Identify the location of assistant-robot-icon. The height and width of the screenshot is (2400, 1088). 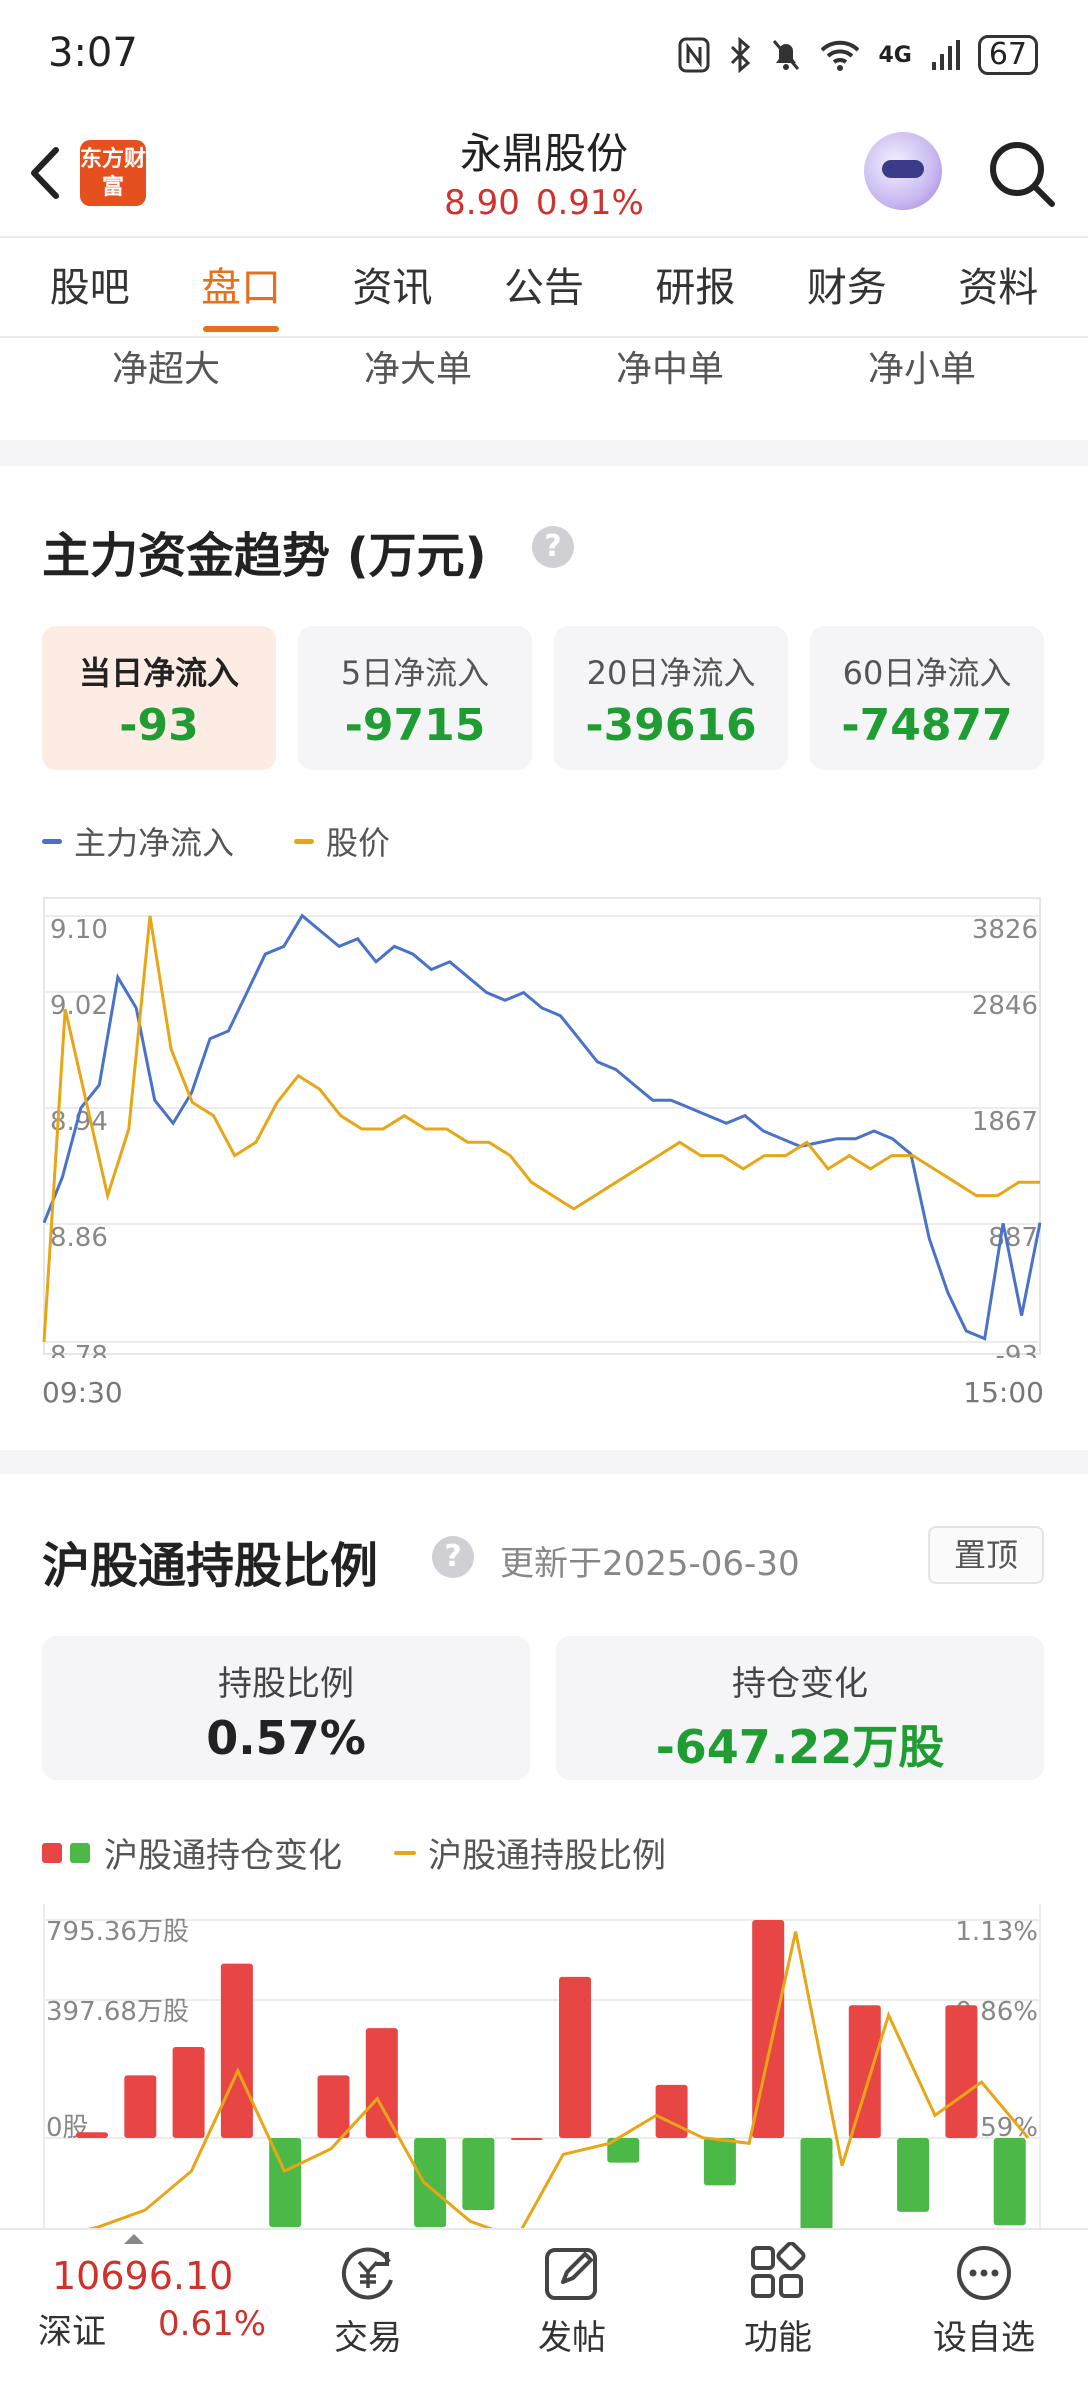
(903, 171).